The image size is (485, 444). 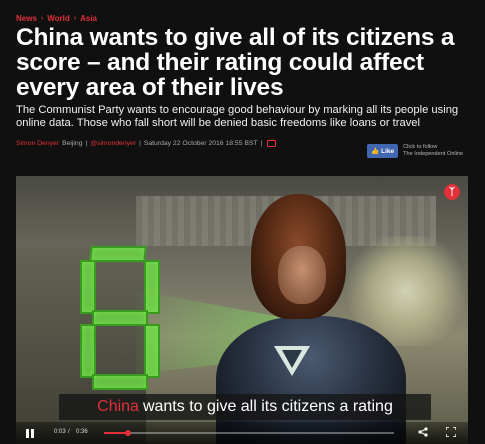 What do you see at coordinates (72, 143) in the screenshot?
I see `author-location: Beijing` at bounding box center [72, 143].